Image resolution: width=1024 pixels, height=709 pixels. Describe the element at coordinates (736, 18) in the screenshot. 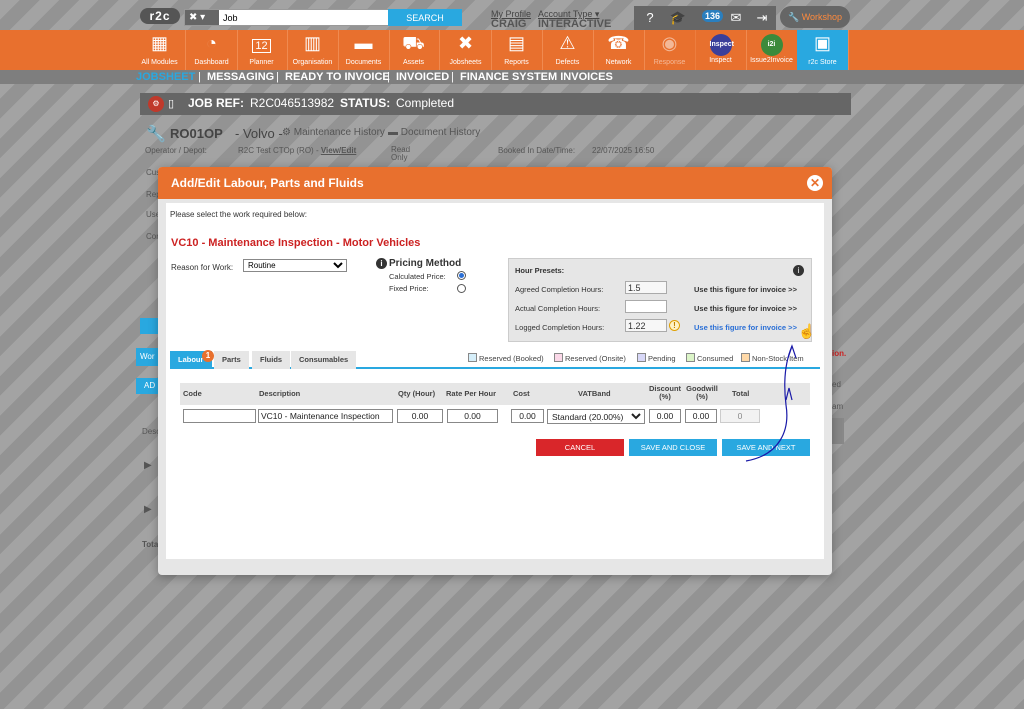

I see `message-icon: ✉` at that location.